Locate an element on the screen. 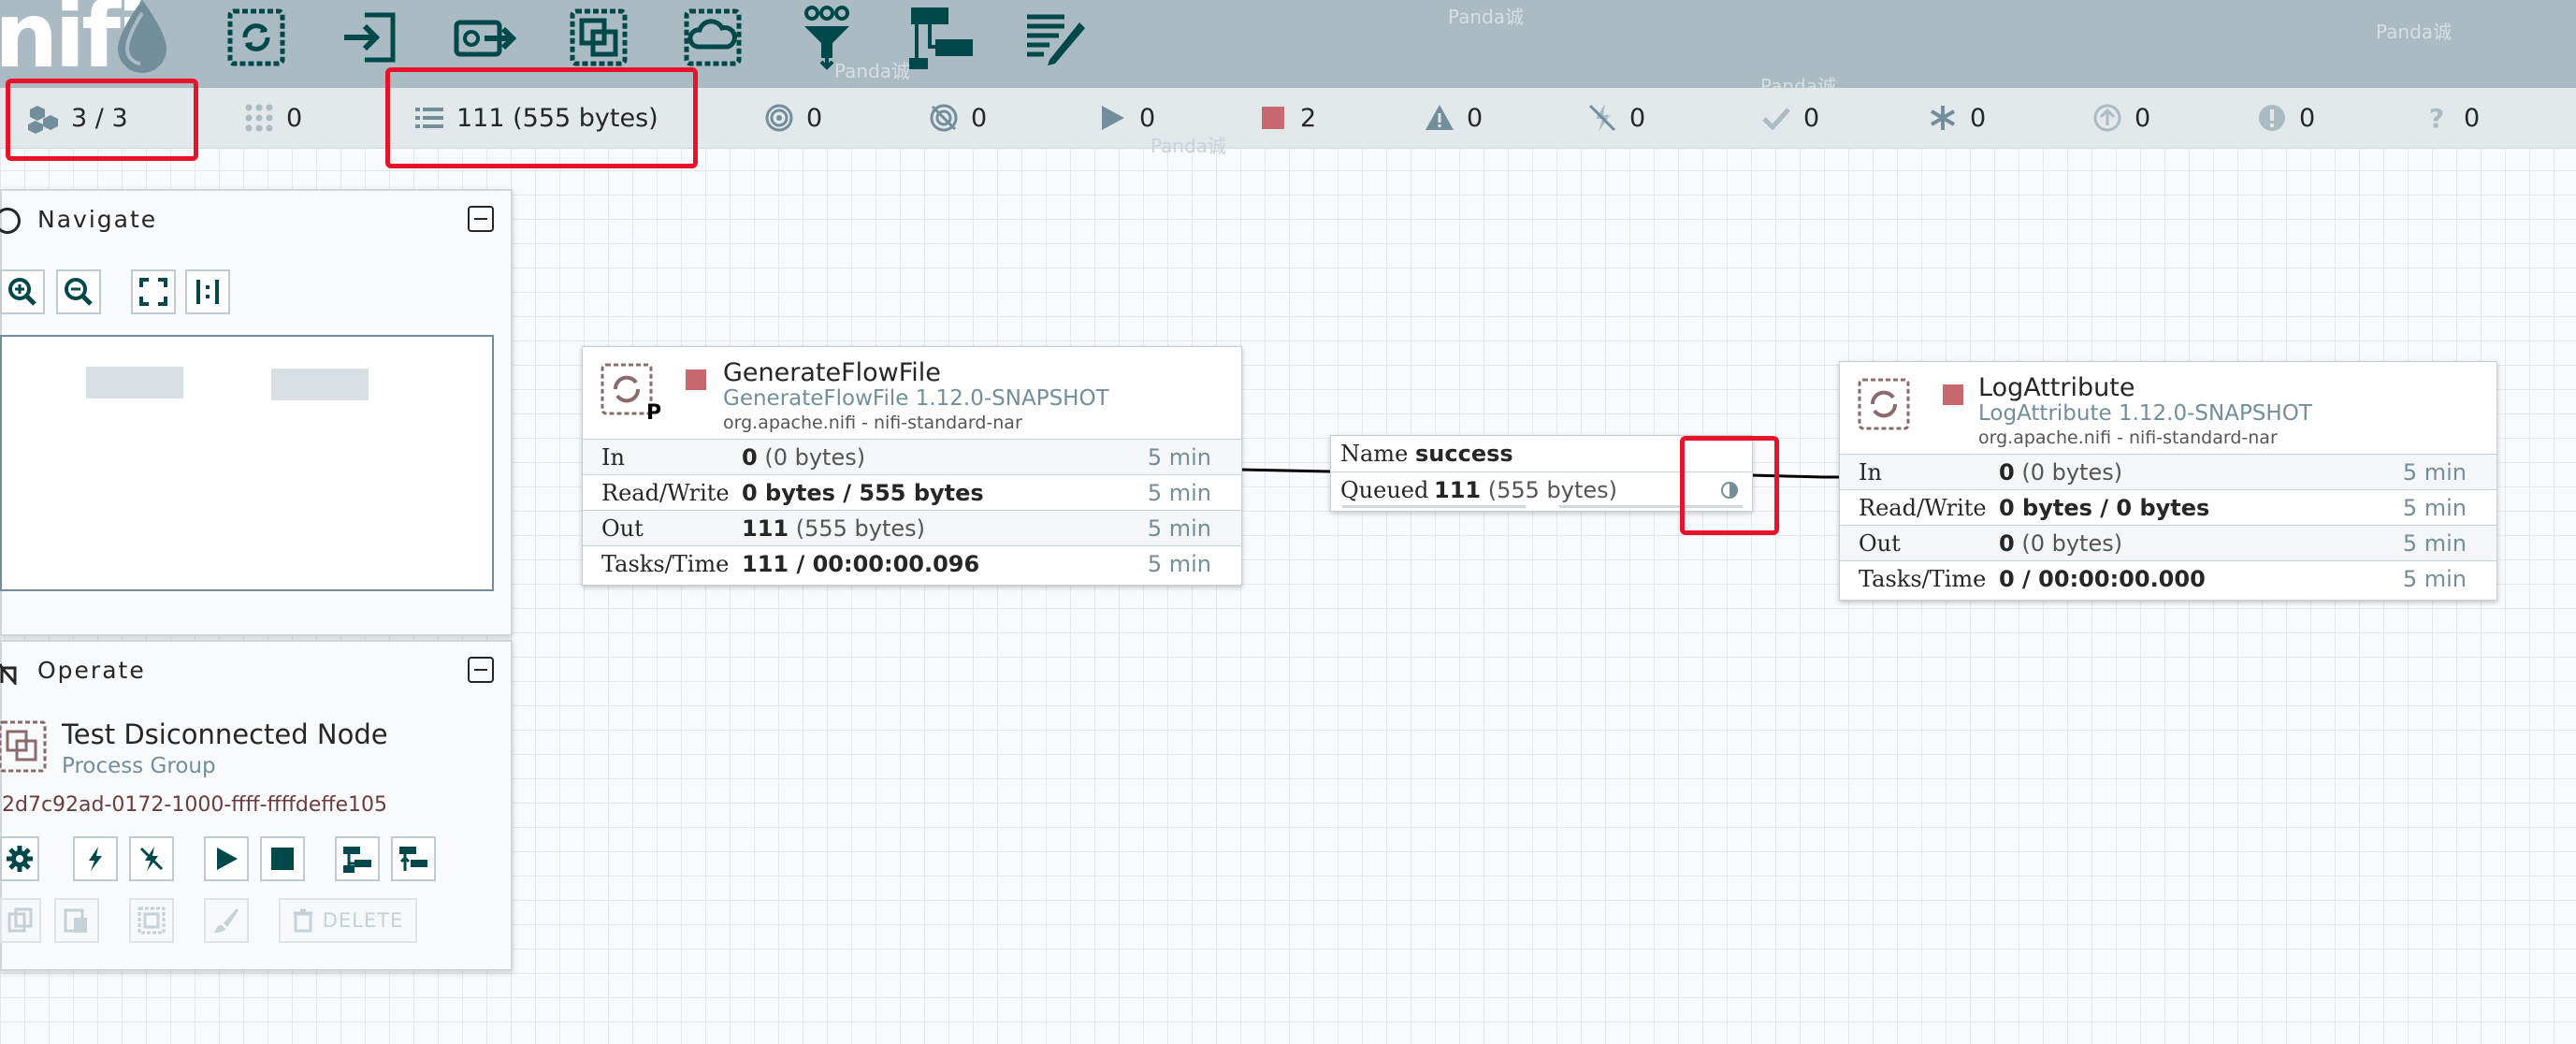 This screenshot has height=1044, width=2576. stats-row-out: Out 111 (555 bytes) 5 min is located at coordinates (912, 527).